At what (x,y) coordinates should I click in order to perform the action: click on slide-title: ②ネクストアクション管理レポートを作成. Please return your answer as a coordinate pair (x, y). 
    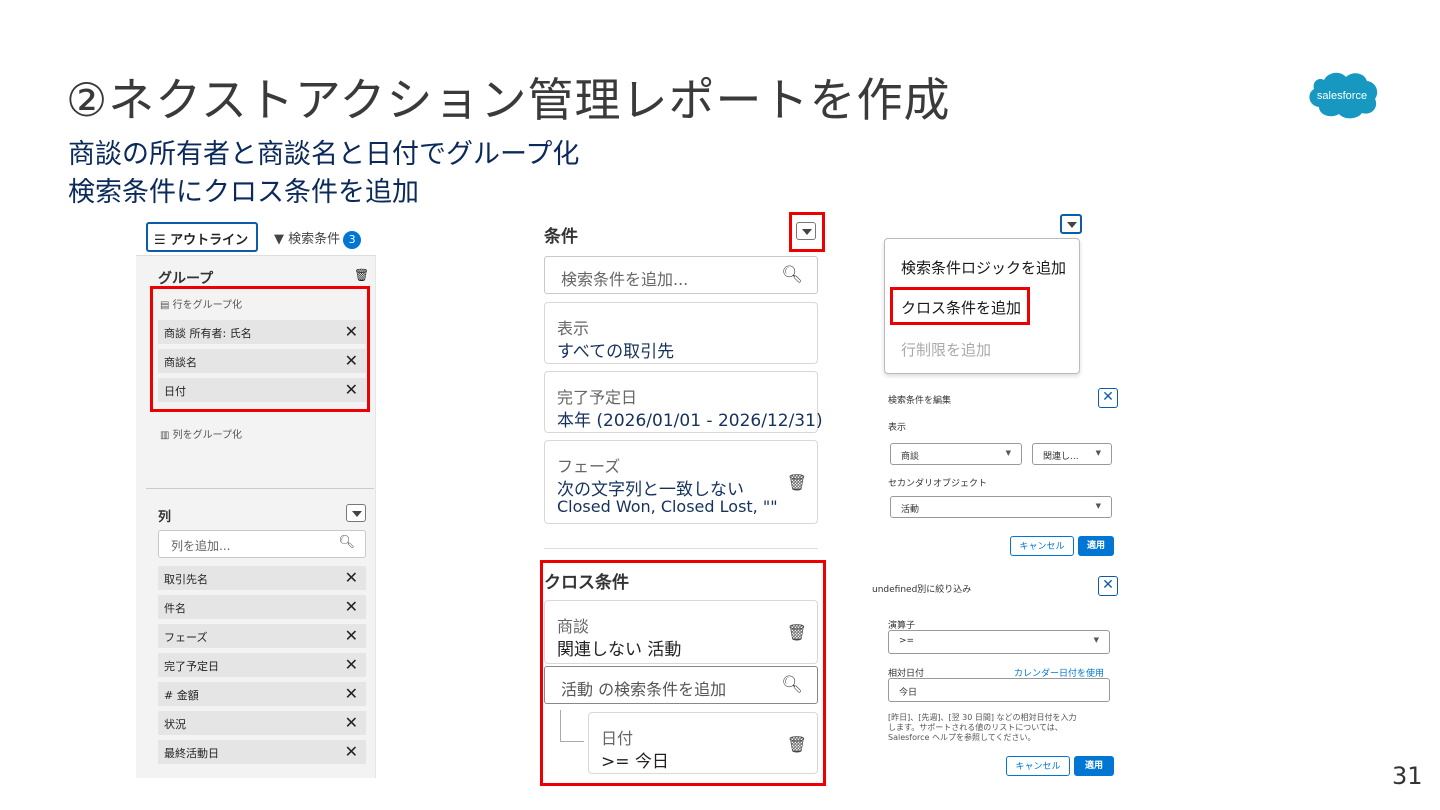
    Looking at the image, I should click on (508, 100).